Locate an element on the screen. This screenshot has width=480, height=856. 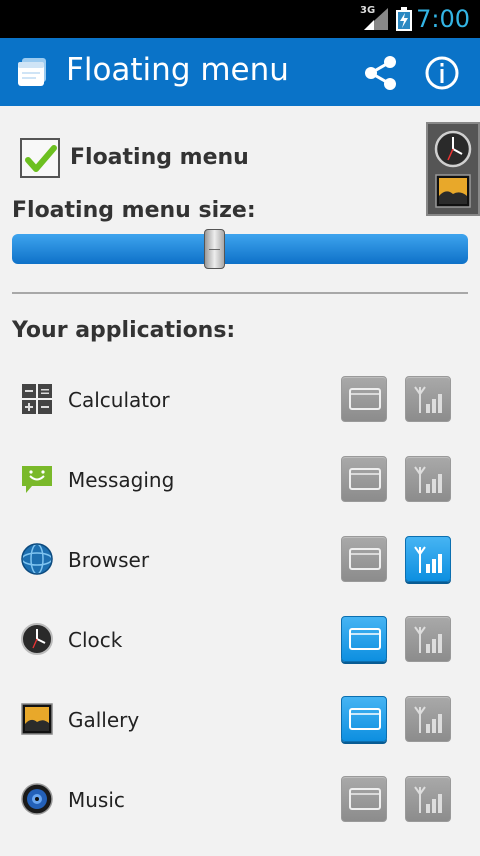
preview-icons is located at coordinates (453, 169).